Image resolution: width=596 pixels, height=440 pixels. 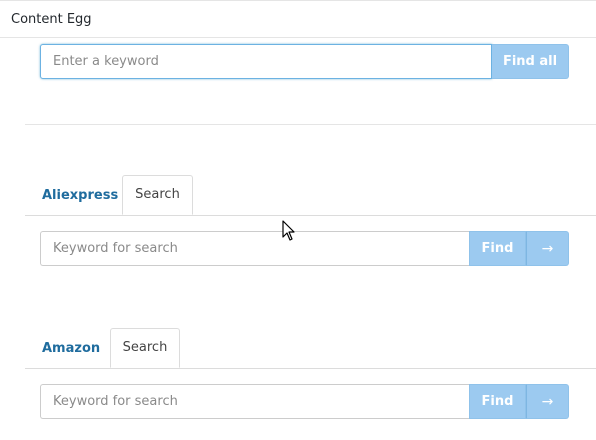 I want to click on amazon-search-bar: Find →, so click(x=304, y=401).